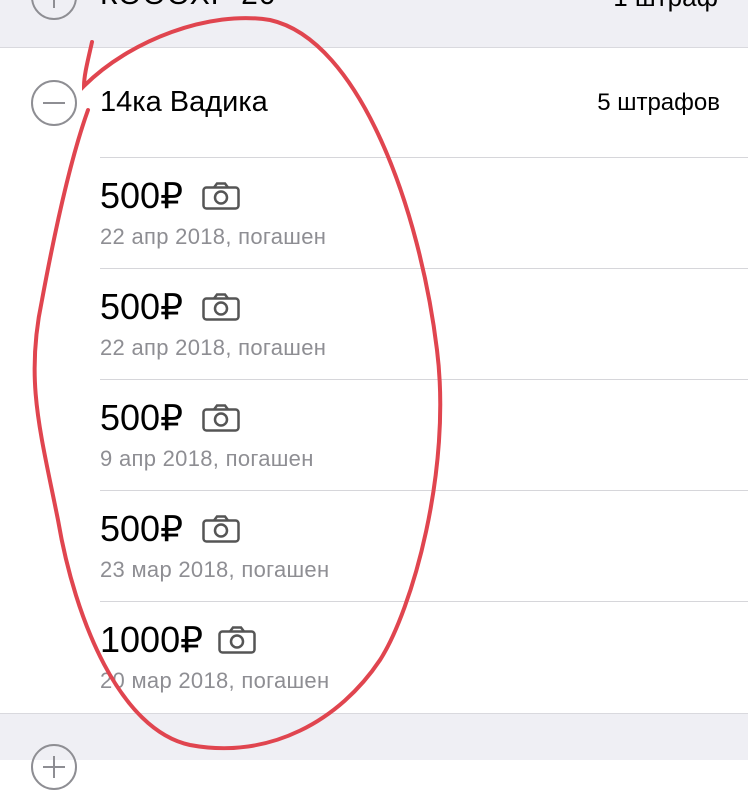  I want to click on fine-date-status: 20 мар 2018, погашен, so click(215, 680).